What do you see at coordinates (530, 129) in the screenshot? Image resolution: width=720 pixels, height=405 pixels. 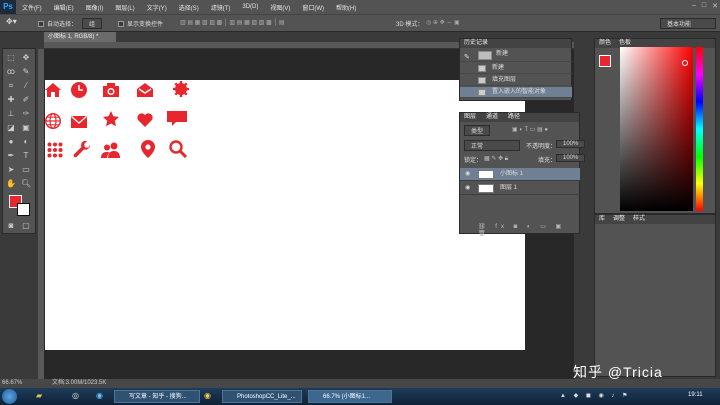 I see `filter-icons: ▣ ◐ T ▭ ▤ ●` at bounding box center [530, 129].